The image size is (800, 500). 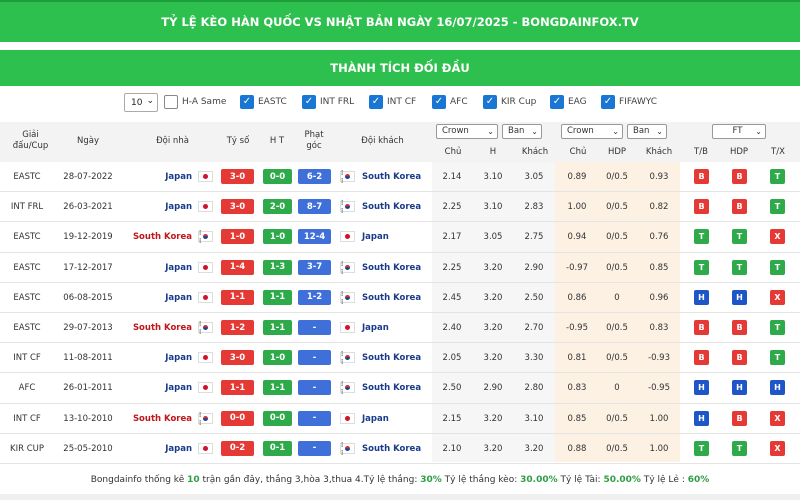 What do you see at coordinates (580, 480) in the screenshot?
I see `summary-text: Tỷ lệ Tài:` at bounding box center [580, 480].